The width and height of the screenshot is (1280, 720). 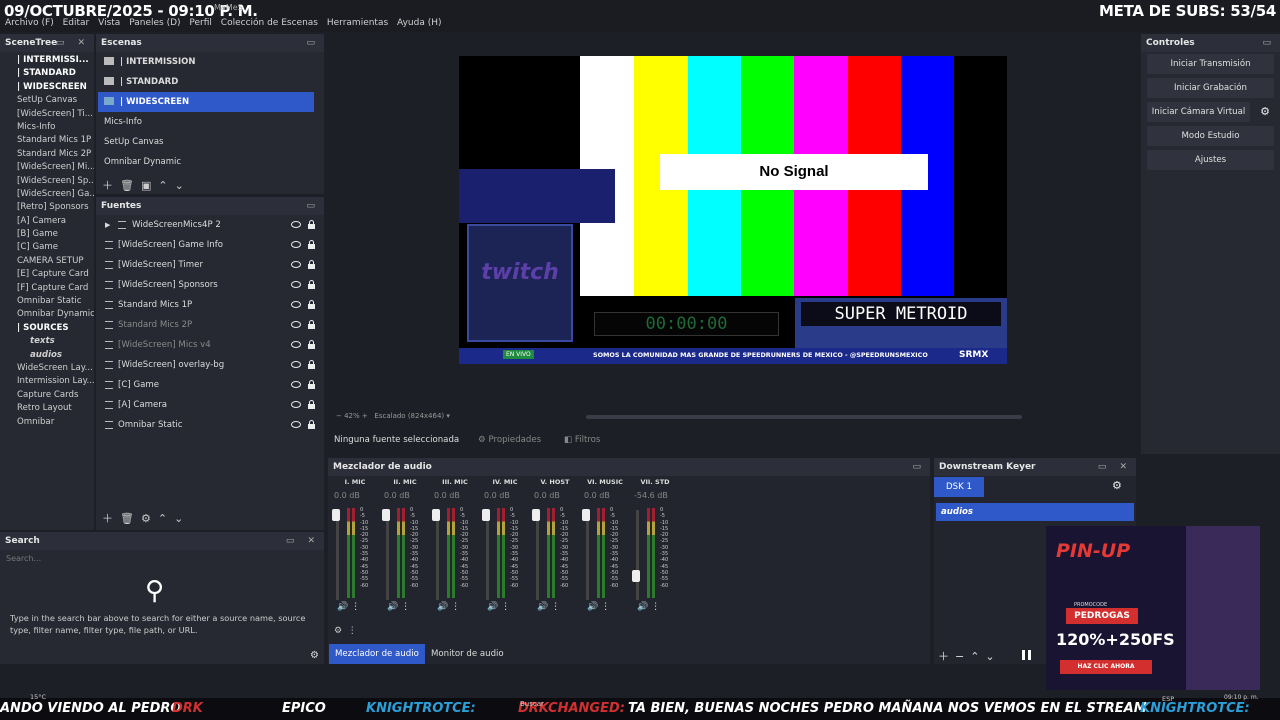 What do you see at coordinates (154, 23) in the screenshot?
I see `menu-paneles: Paneles (D)` at bounding box center [154, 23].